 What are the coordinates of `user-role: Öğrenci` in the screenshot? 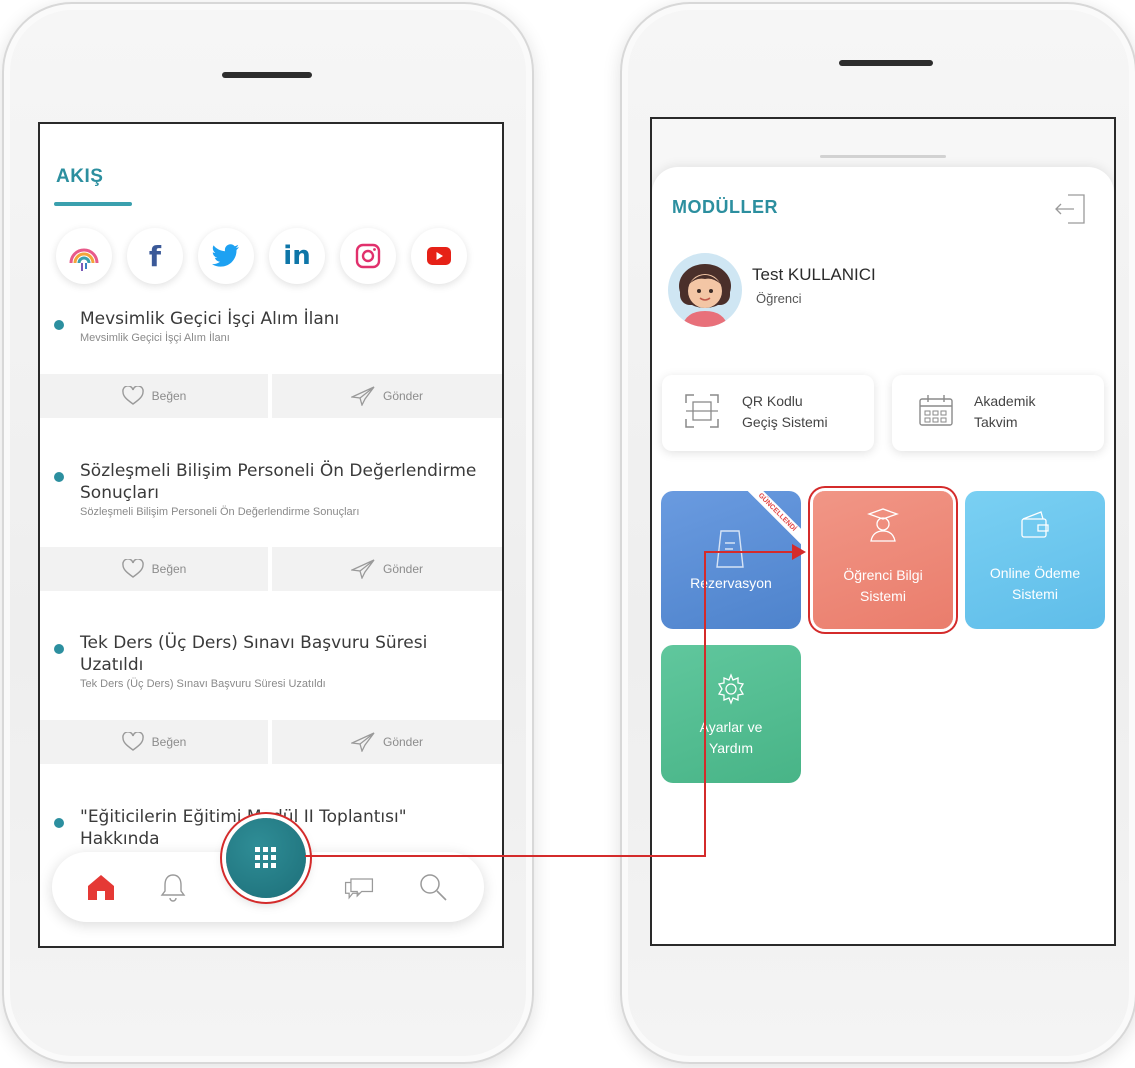 It's located at (779, 298).